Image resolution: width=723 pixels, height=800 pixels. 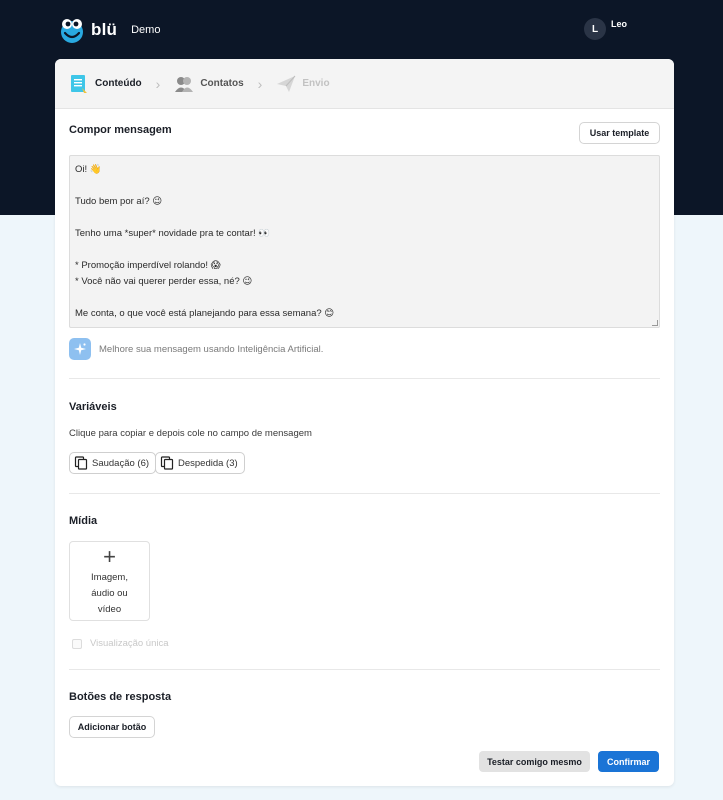 I want to click on step-envio: Envio, so click(x=303, y=84).